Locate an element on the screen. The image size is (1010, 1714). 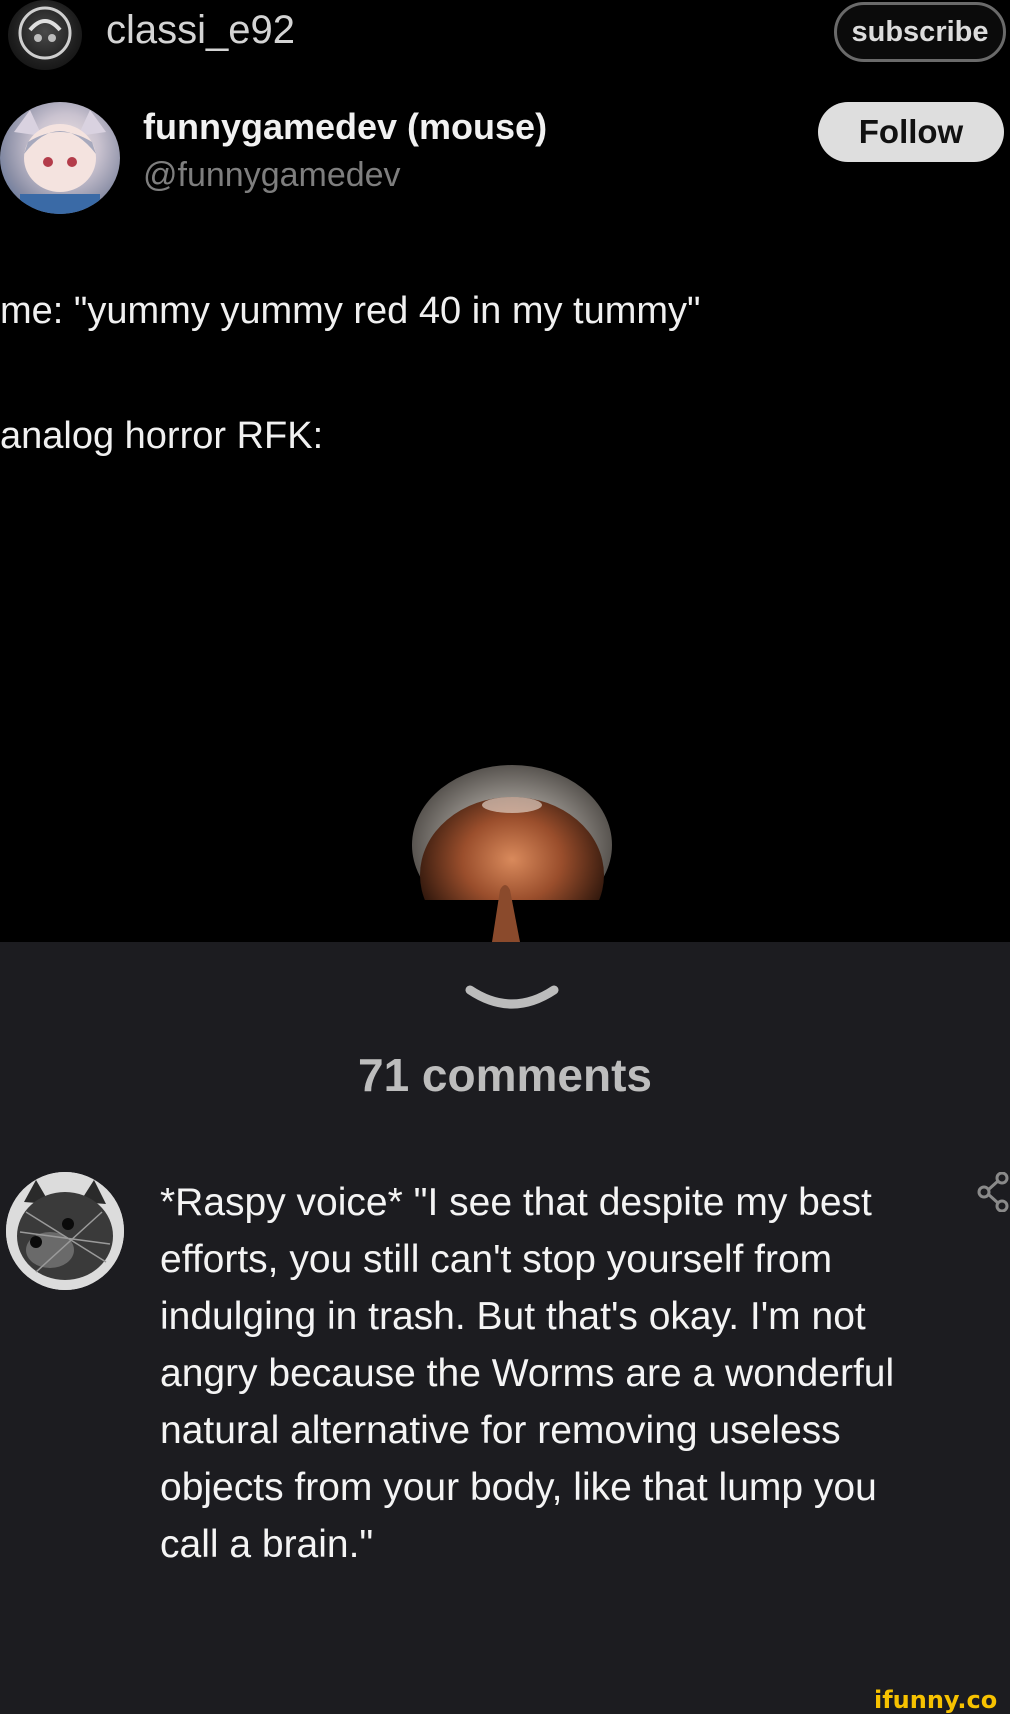
share-icon is located at coordinates (993, 1192).